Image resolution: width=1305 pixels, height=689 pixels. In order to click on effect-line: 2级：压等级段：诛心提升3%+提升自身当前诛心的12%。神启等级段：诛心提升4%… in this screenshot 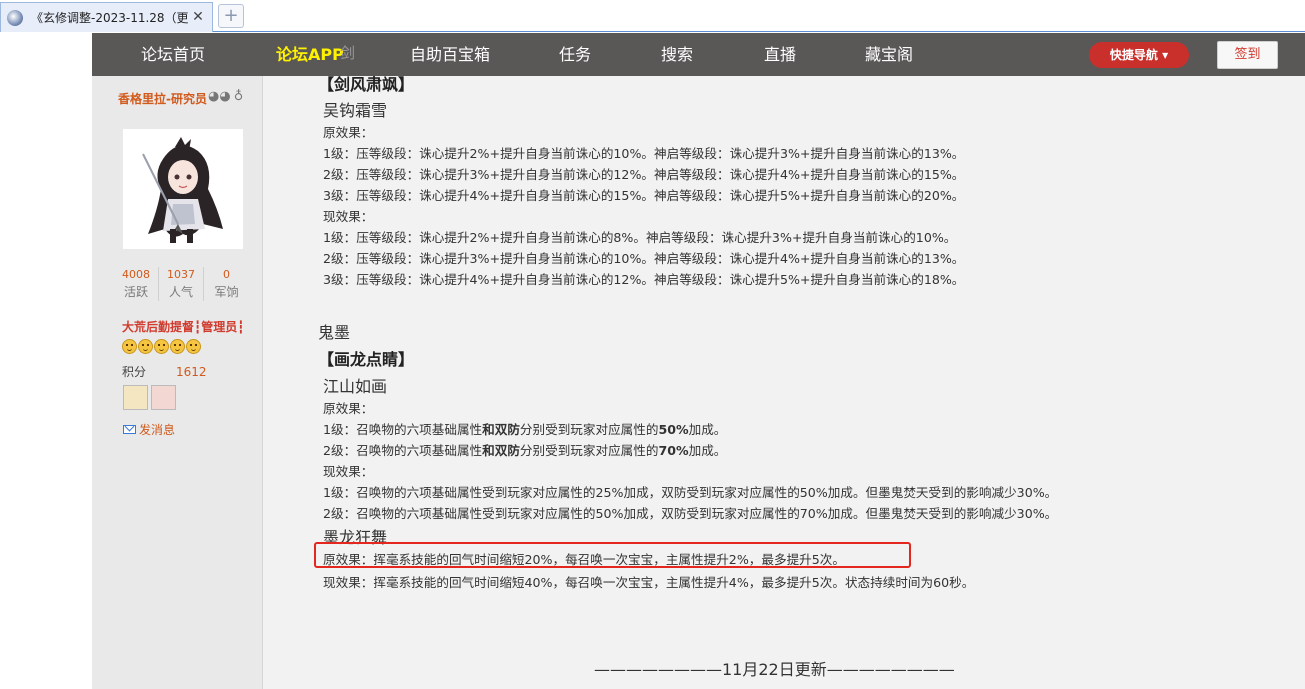, I will do `click(644, 174)`.